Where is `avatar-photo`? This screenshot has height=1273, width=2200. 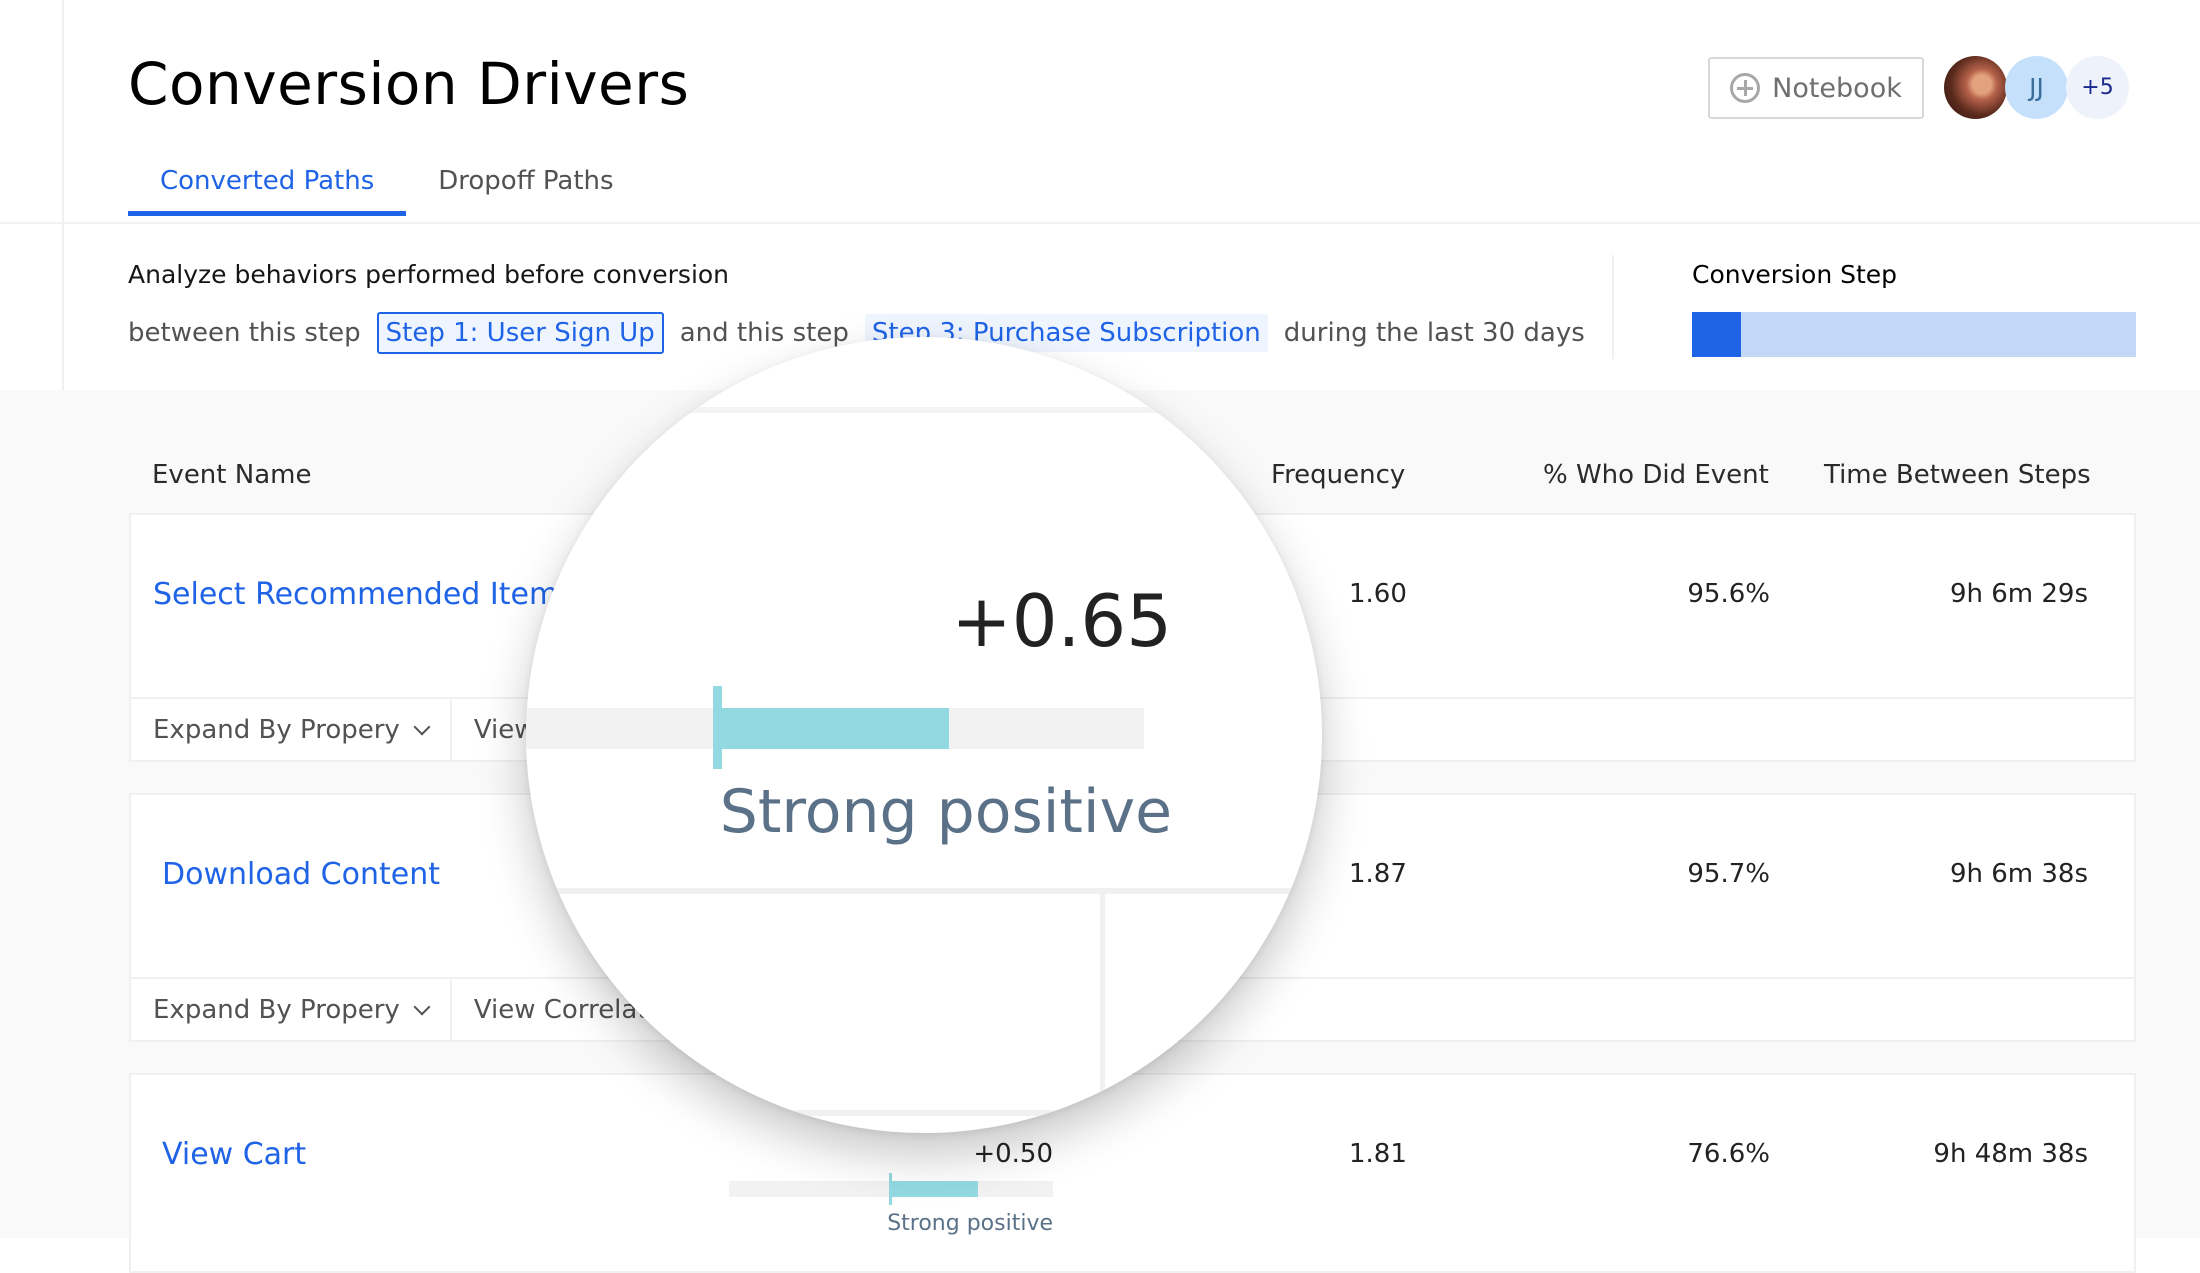
avatar-photo is located at coordinates (1975, 87).